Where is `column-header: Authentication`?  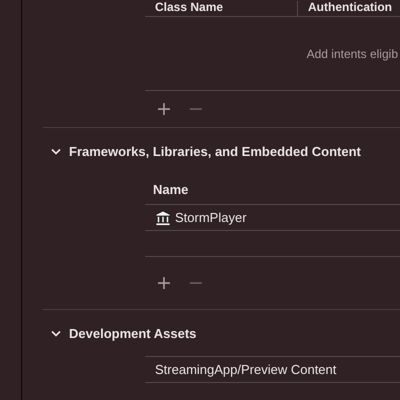 column-header: Authentication is located at coordinates (345, 8).